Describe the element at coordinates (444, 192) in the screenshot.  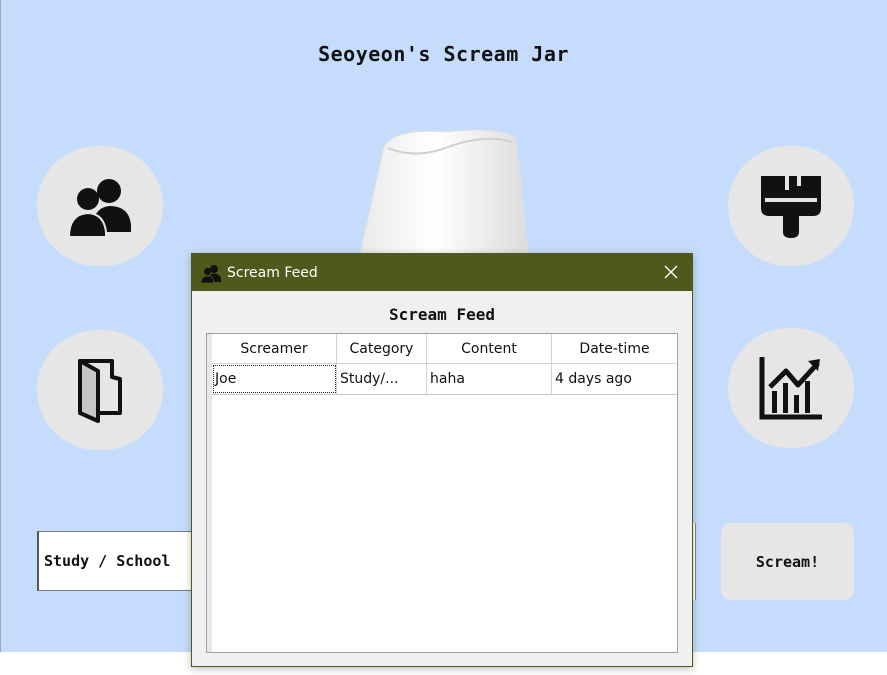
I see `scream-jar-image` at that location.